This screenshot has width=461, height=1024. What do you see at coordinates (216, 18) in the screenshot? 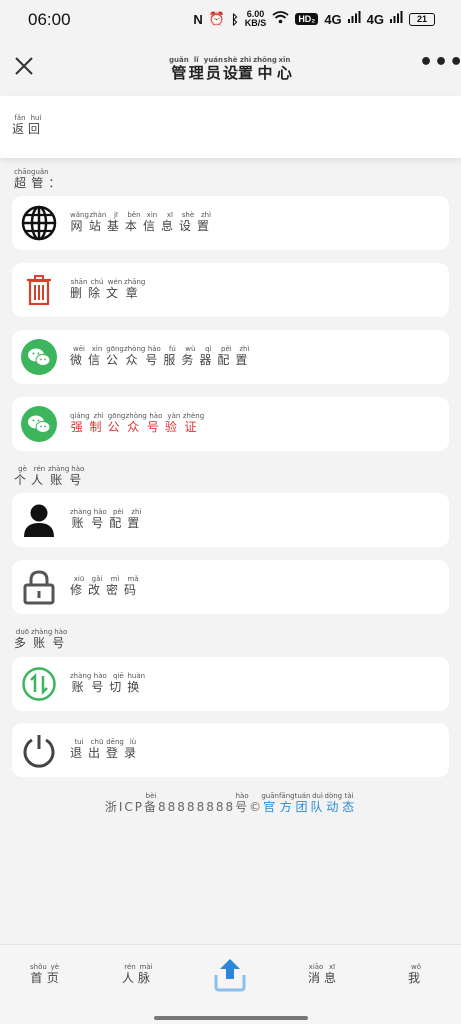
I see `alarm-icon: ⏰` at bounding box center [216, 18].